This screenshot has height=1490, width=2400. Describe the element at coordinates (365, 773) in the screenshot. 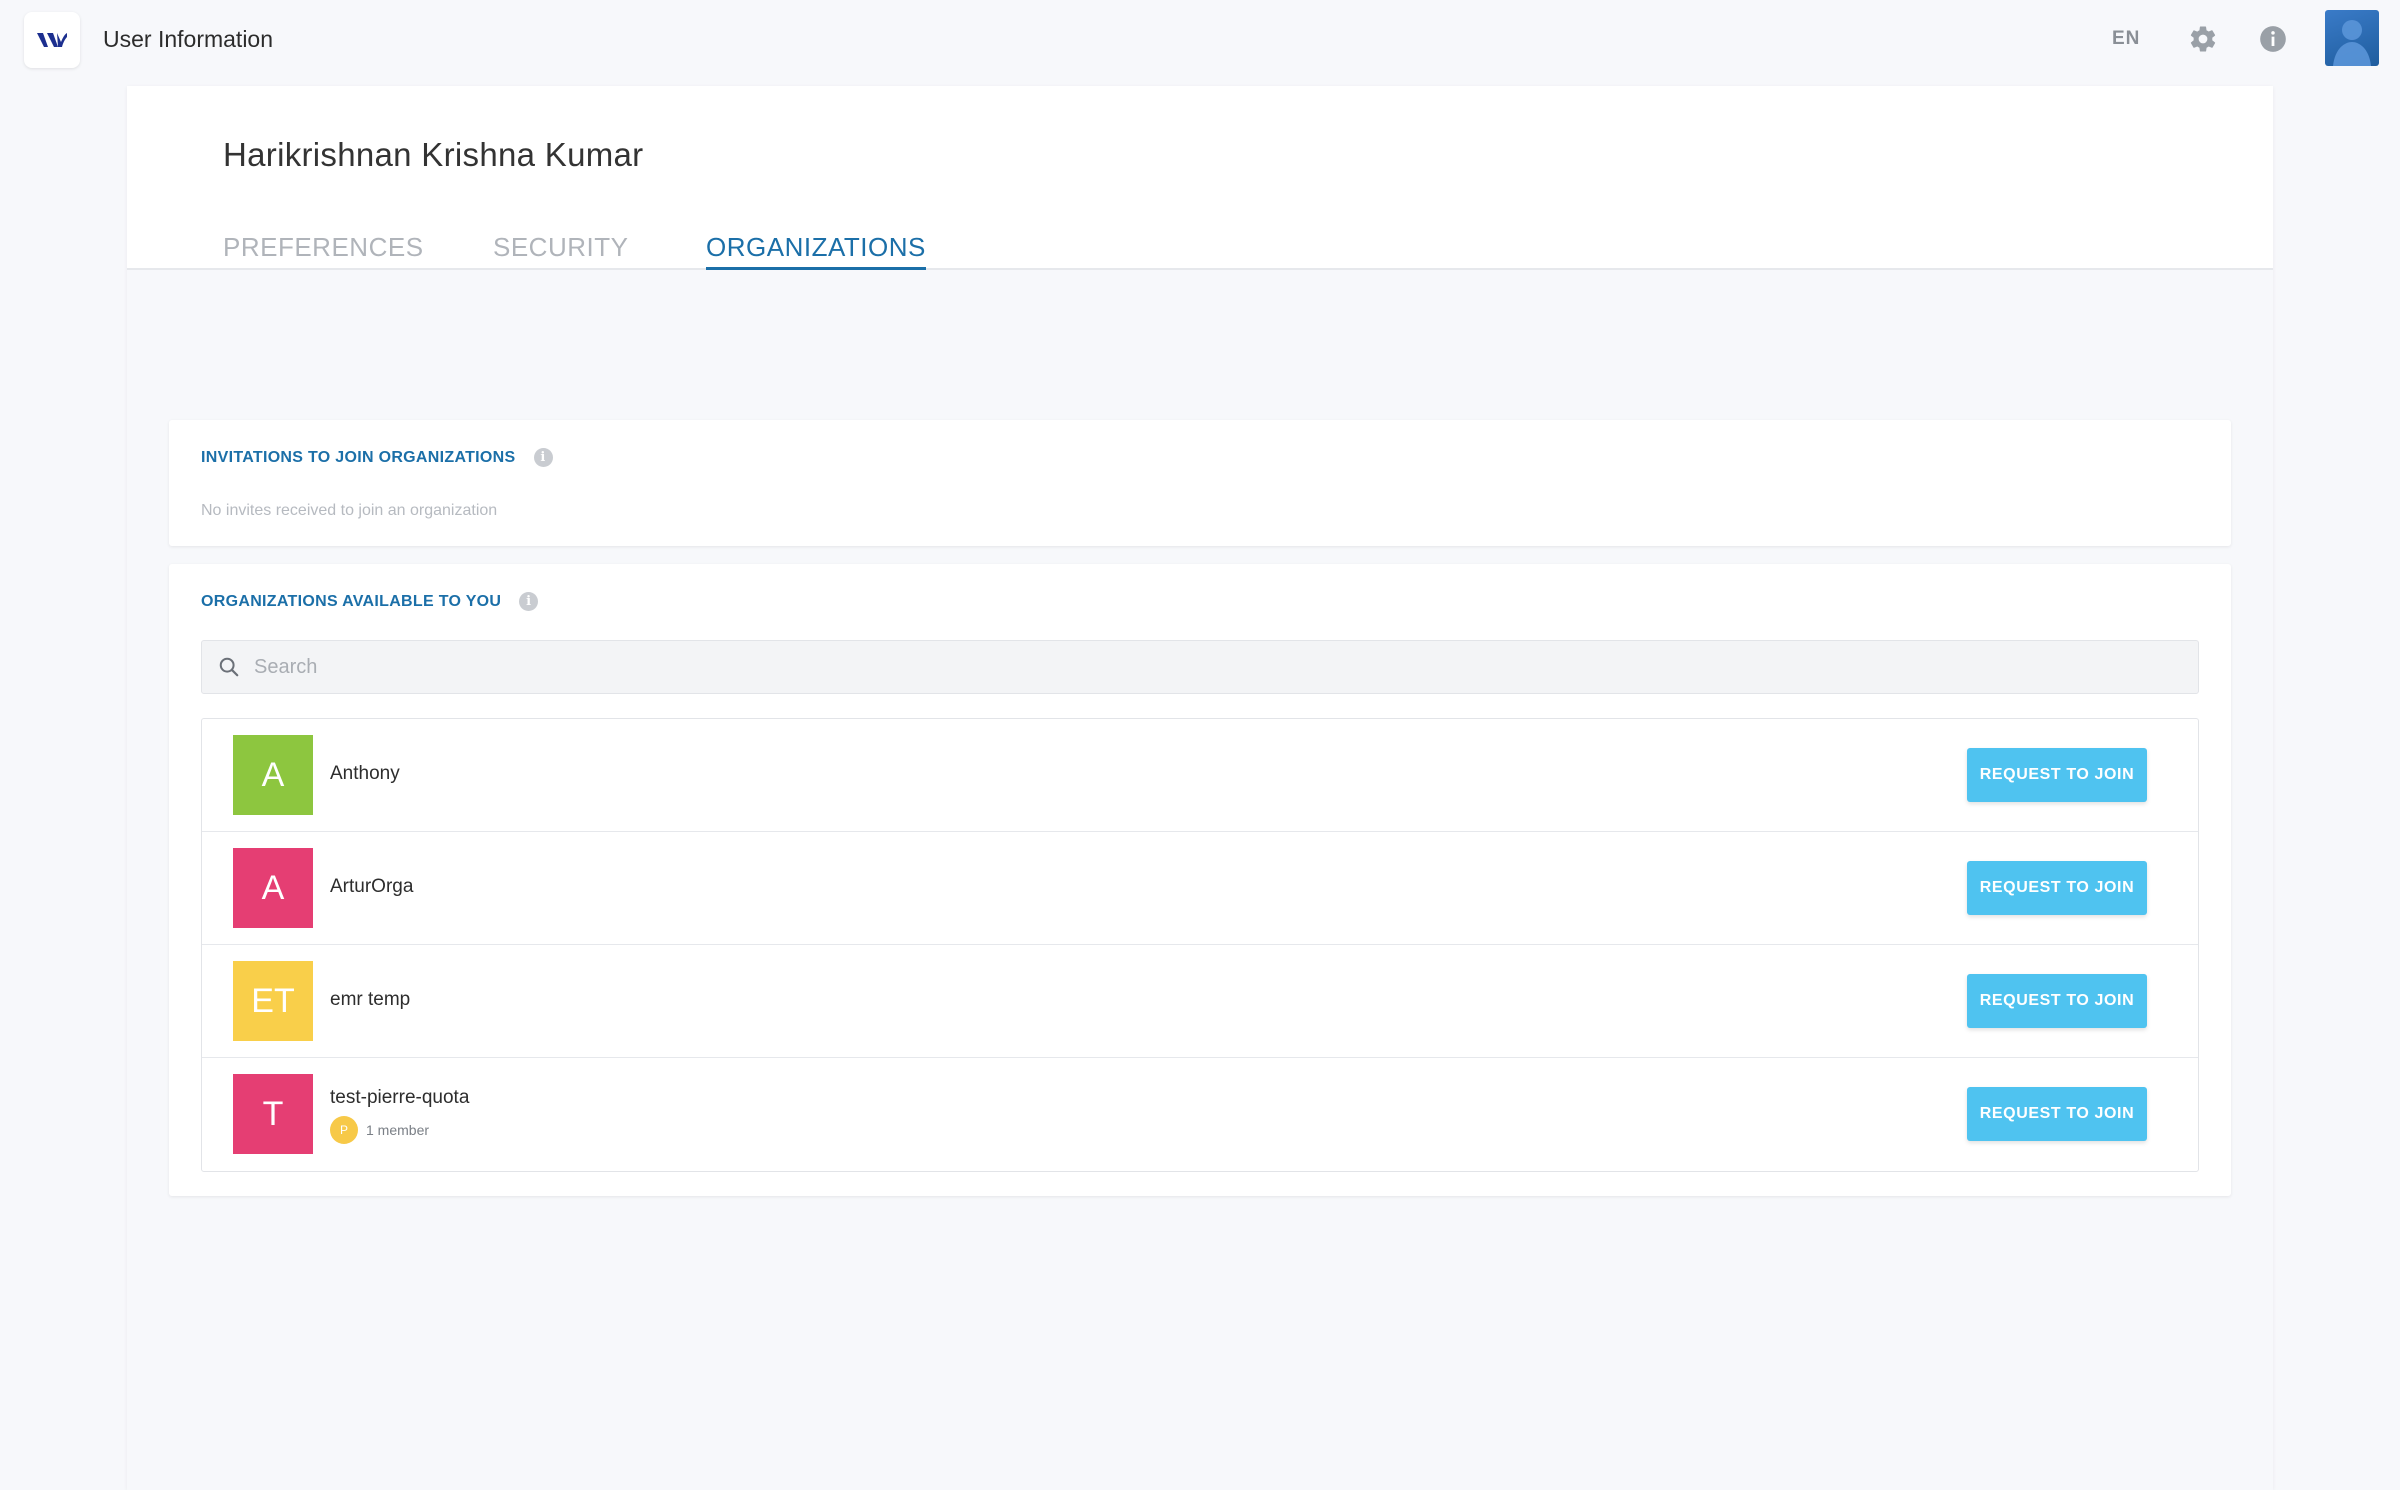

I see `org-name: Anthony` at that location.